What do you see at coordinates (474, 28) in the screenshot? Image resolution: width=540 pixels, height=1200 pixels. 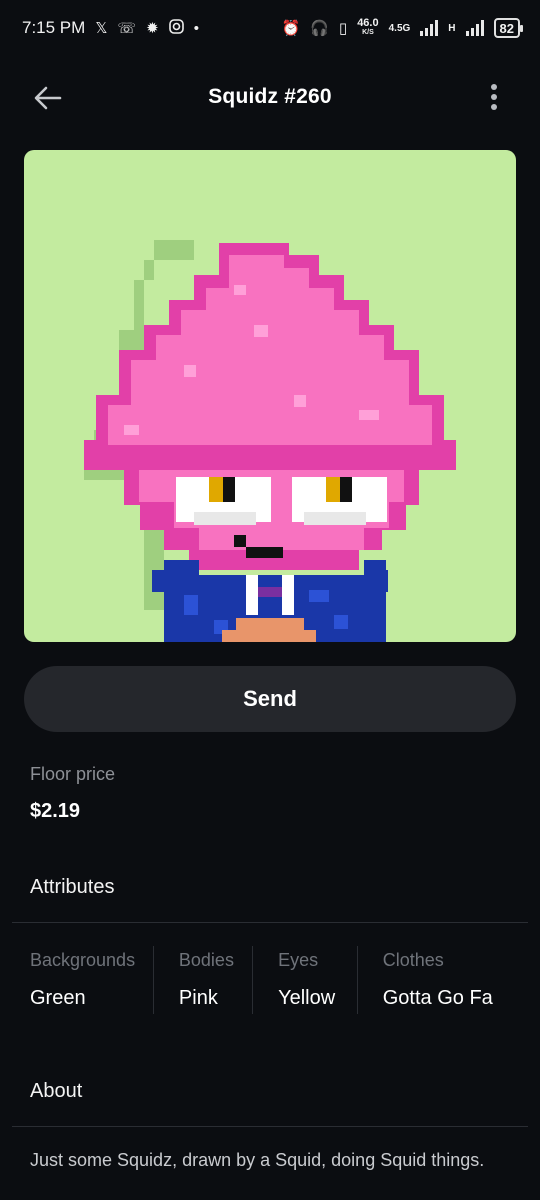 I see `signal2-icon` at bounding box center [474, 28].